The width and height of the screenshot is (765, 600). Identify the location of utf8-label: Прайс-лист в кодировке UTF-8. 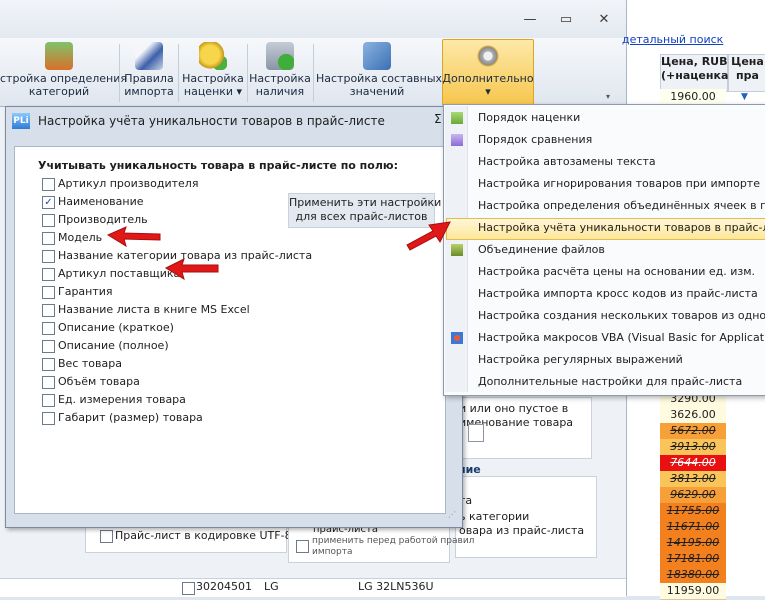
(203, 535).